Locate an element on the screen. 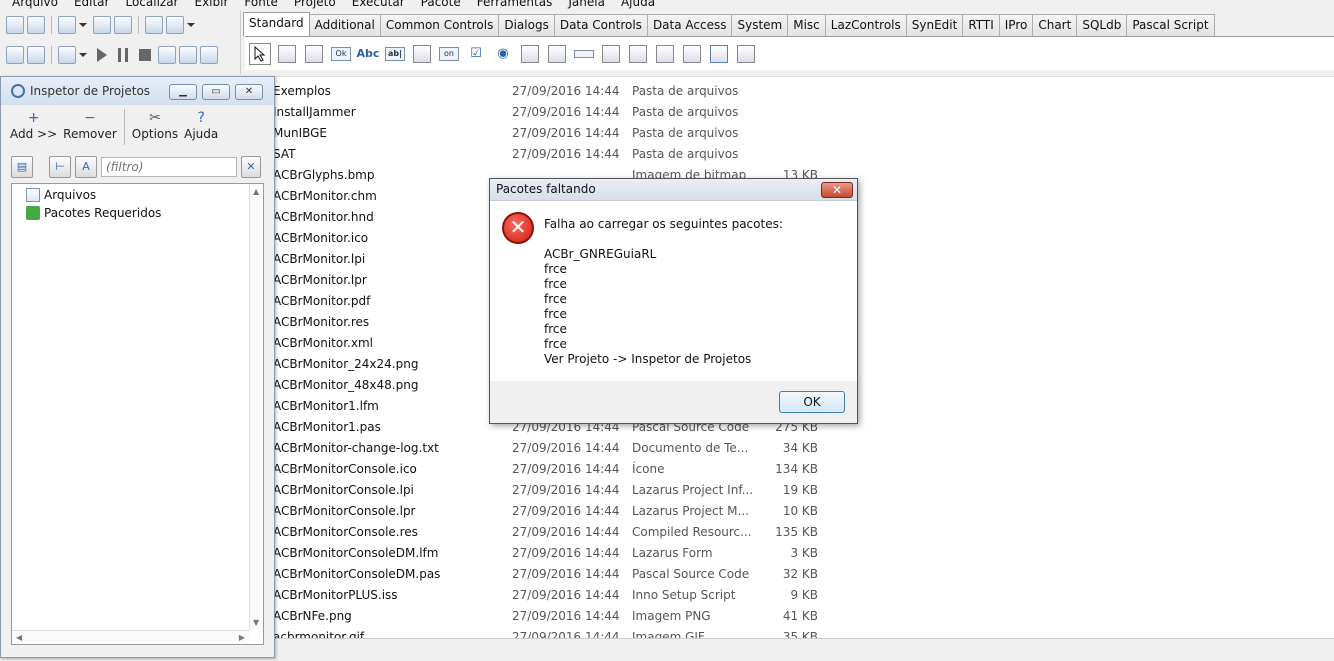  pointer-tool-icon is located at coordinates (260, 53).